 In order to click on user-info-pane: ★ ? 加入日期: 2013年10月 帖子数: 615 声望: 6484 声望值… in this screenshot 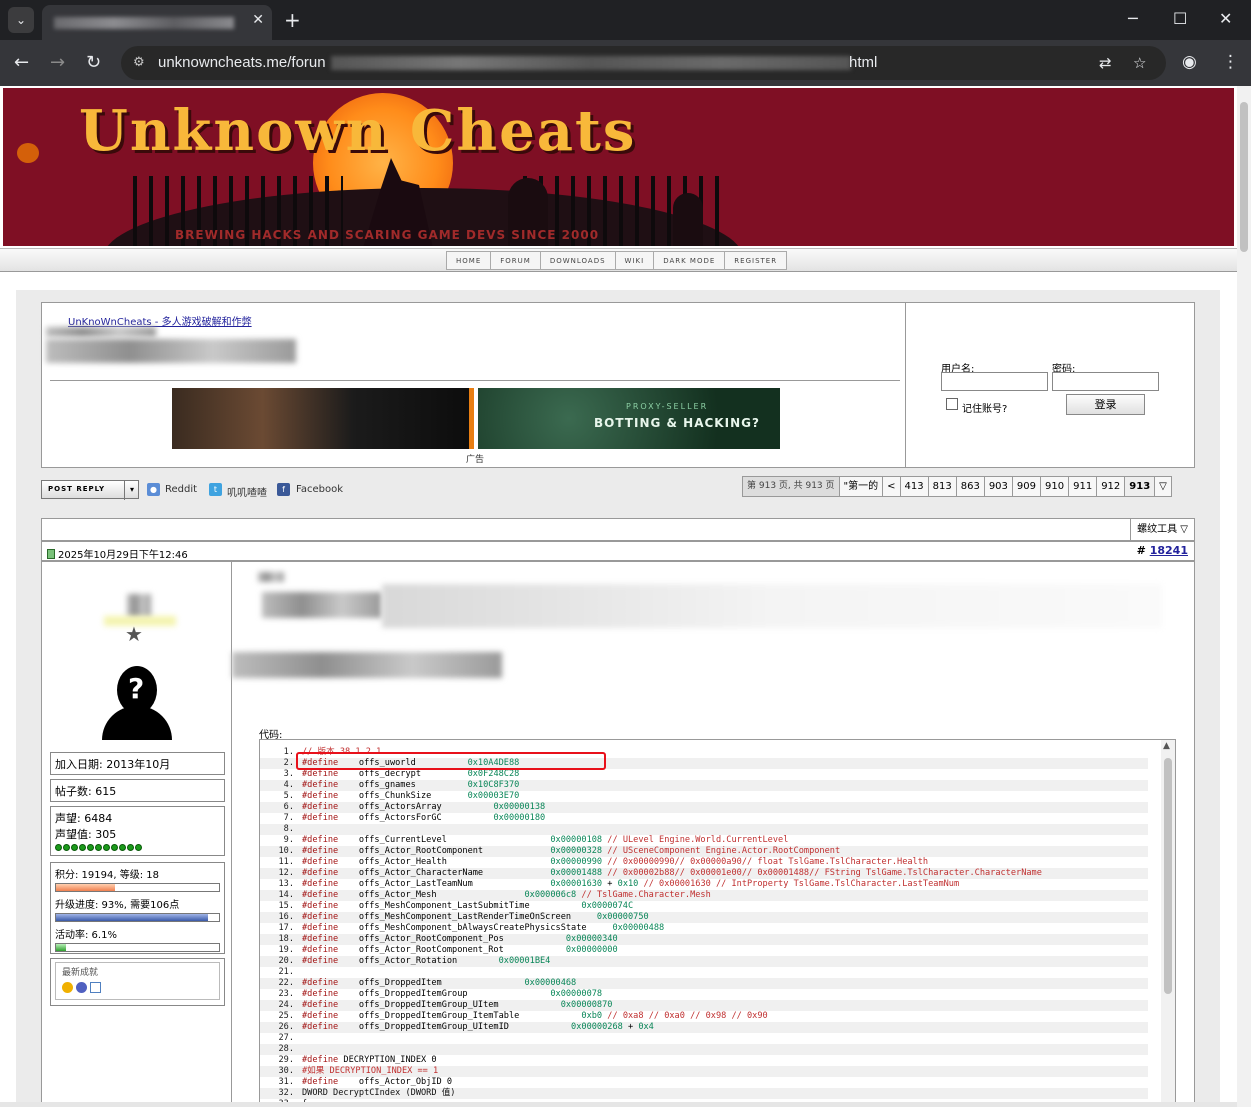, I will do `click(136, 834)`.